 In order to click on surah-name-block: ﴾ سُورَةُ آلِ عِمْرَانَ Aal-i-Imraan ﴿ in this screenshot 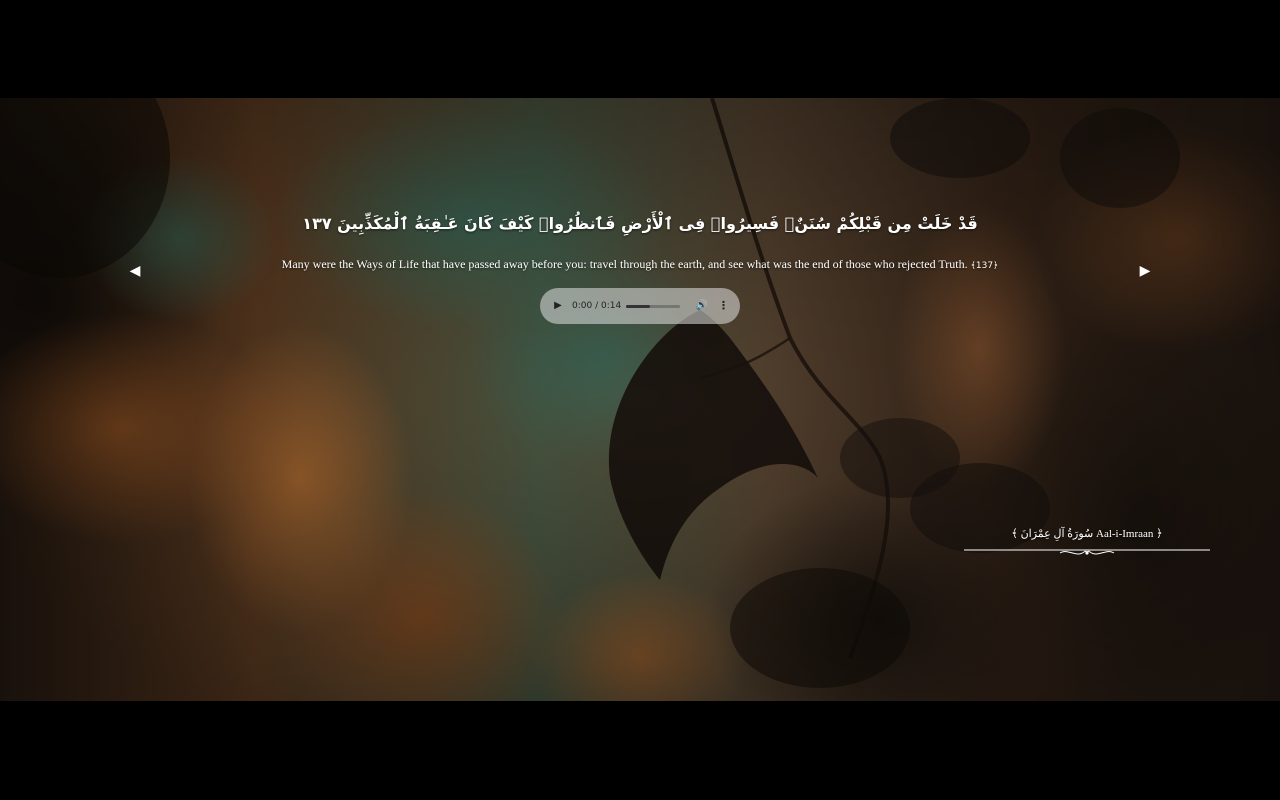, I will do `click(1087, 543)`.